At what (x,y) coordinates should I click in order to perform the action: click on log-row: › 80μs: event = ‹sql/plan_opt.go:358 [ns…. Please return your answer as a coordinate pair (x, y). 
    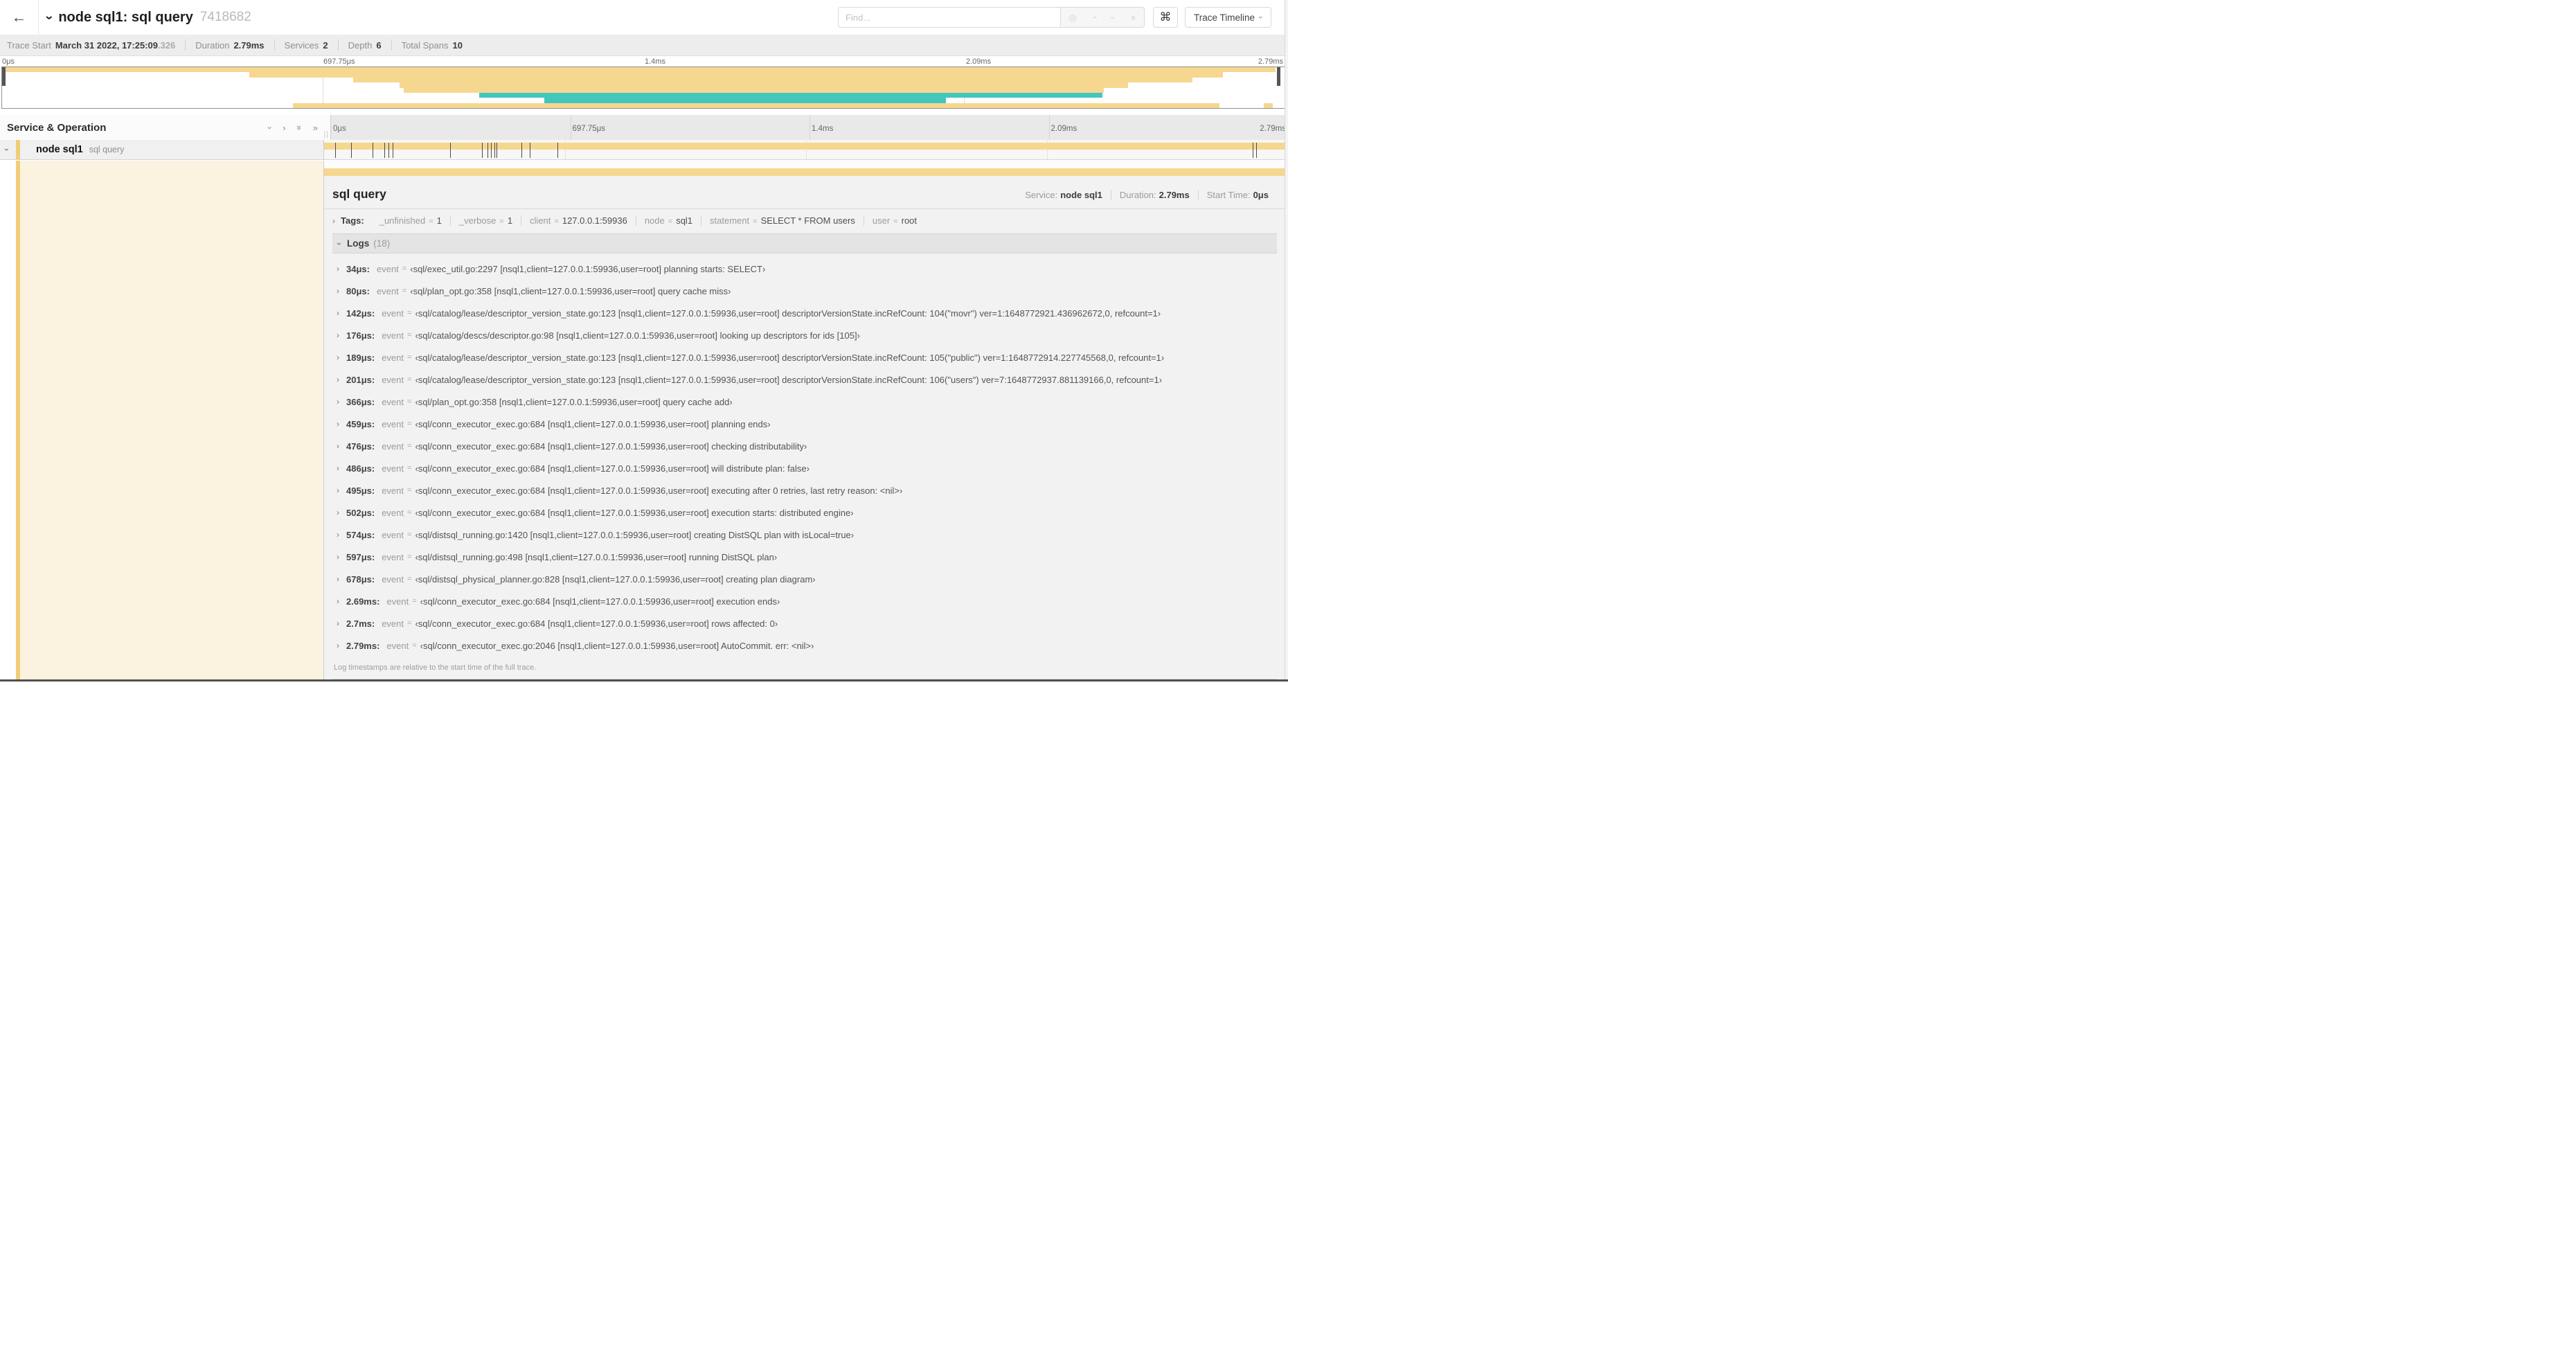
    Looking at the image, I should click on (804, 291).